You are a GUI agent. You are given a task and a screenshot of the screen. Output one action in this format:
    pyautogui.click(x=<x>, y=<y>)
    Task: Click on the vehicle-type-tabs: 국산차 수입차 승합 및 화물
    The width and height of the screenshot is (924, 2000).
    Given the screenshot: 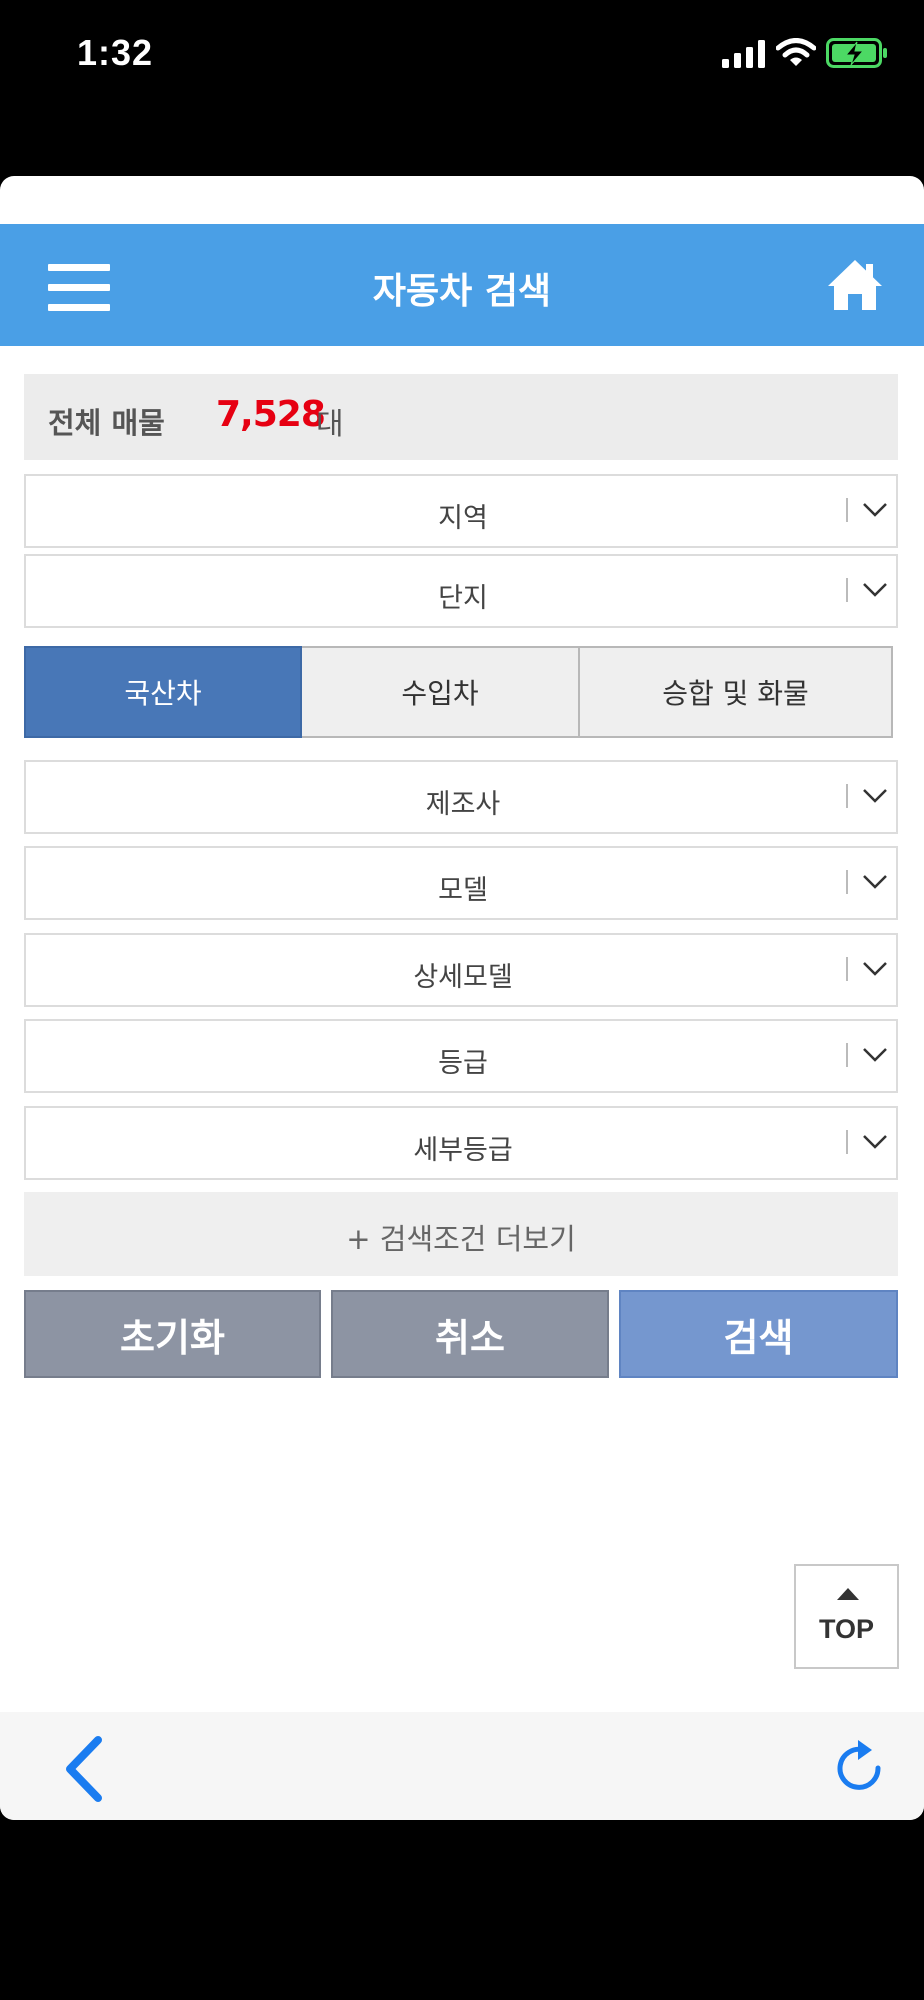 What is the action you would take?
    pyautogui.click(x=458, y=692)
    